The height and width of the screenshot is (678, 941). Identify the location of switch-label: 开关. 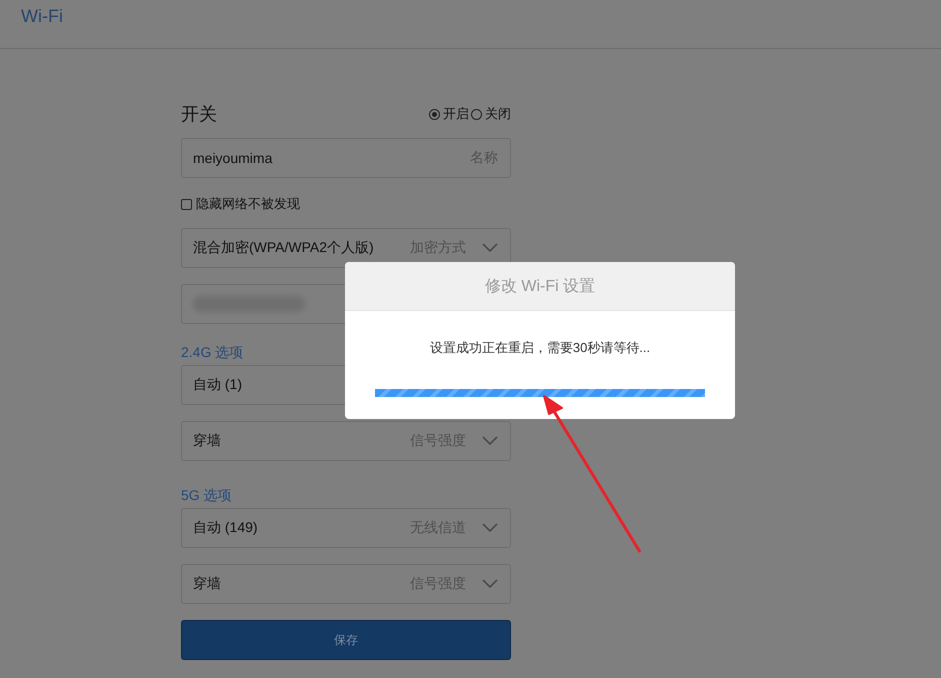
(199, 114).